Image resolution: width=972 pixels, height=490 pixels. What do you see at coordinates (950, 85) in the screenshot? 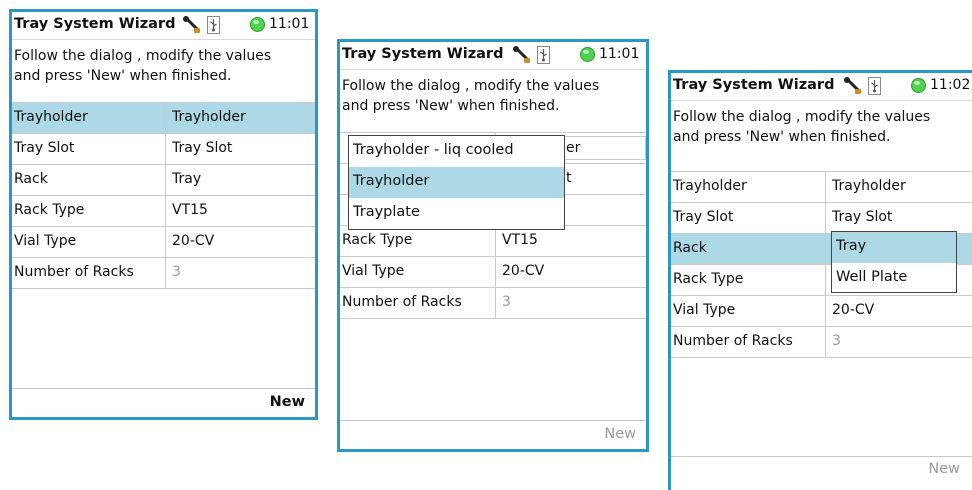
I see `clock-time: 11:02` at bounding box center [950, 85].